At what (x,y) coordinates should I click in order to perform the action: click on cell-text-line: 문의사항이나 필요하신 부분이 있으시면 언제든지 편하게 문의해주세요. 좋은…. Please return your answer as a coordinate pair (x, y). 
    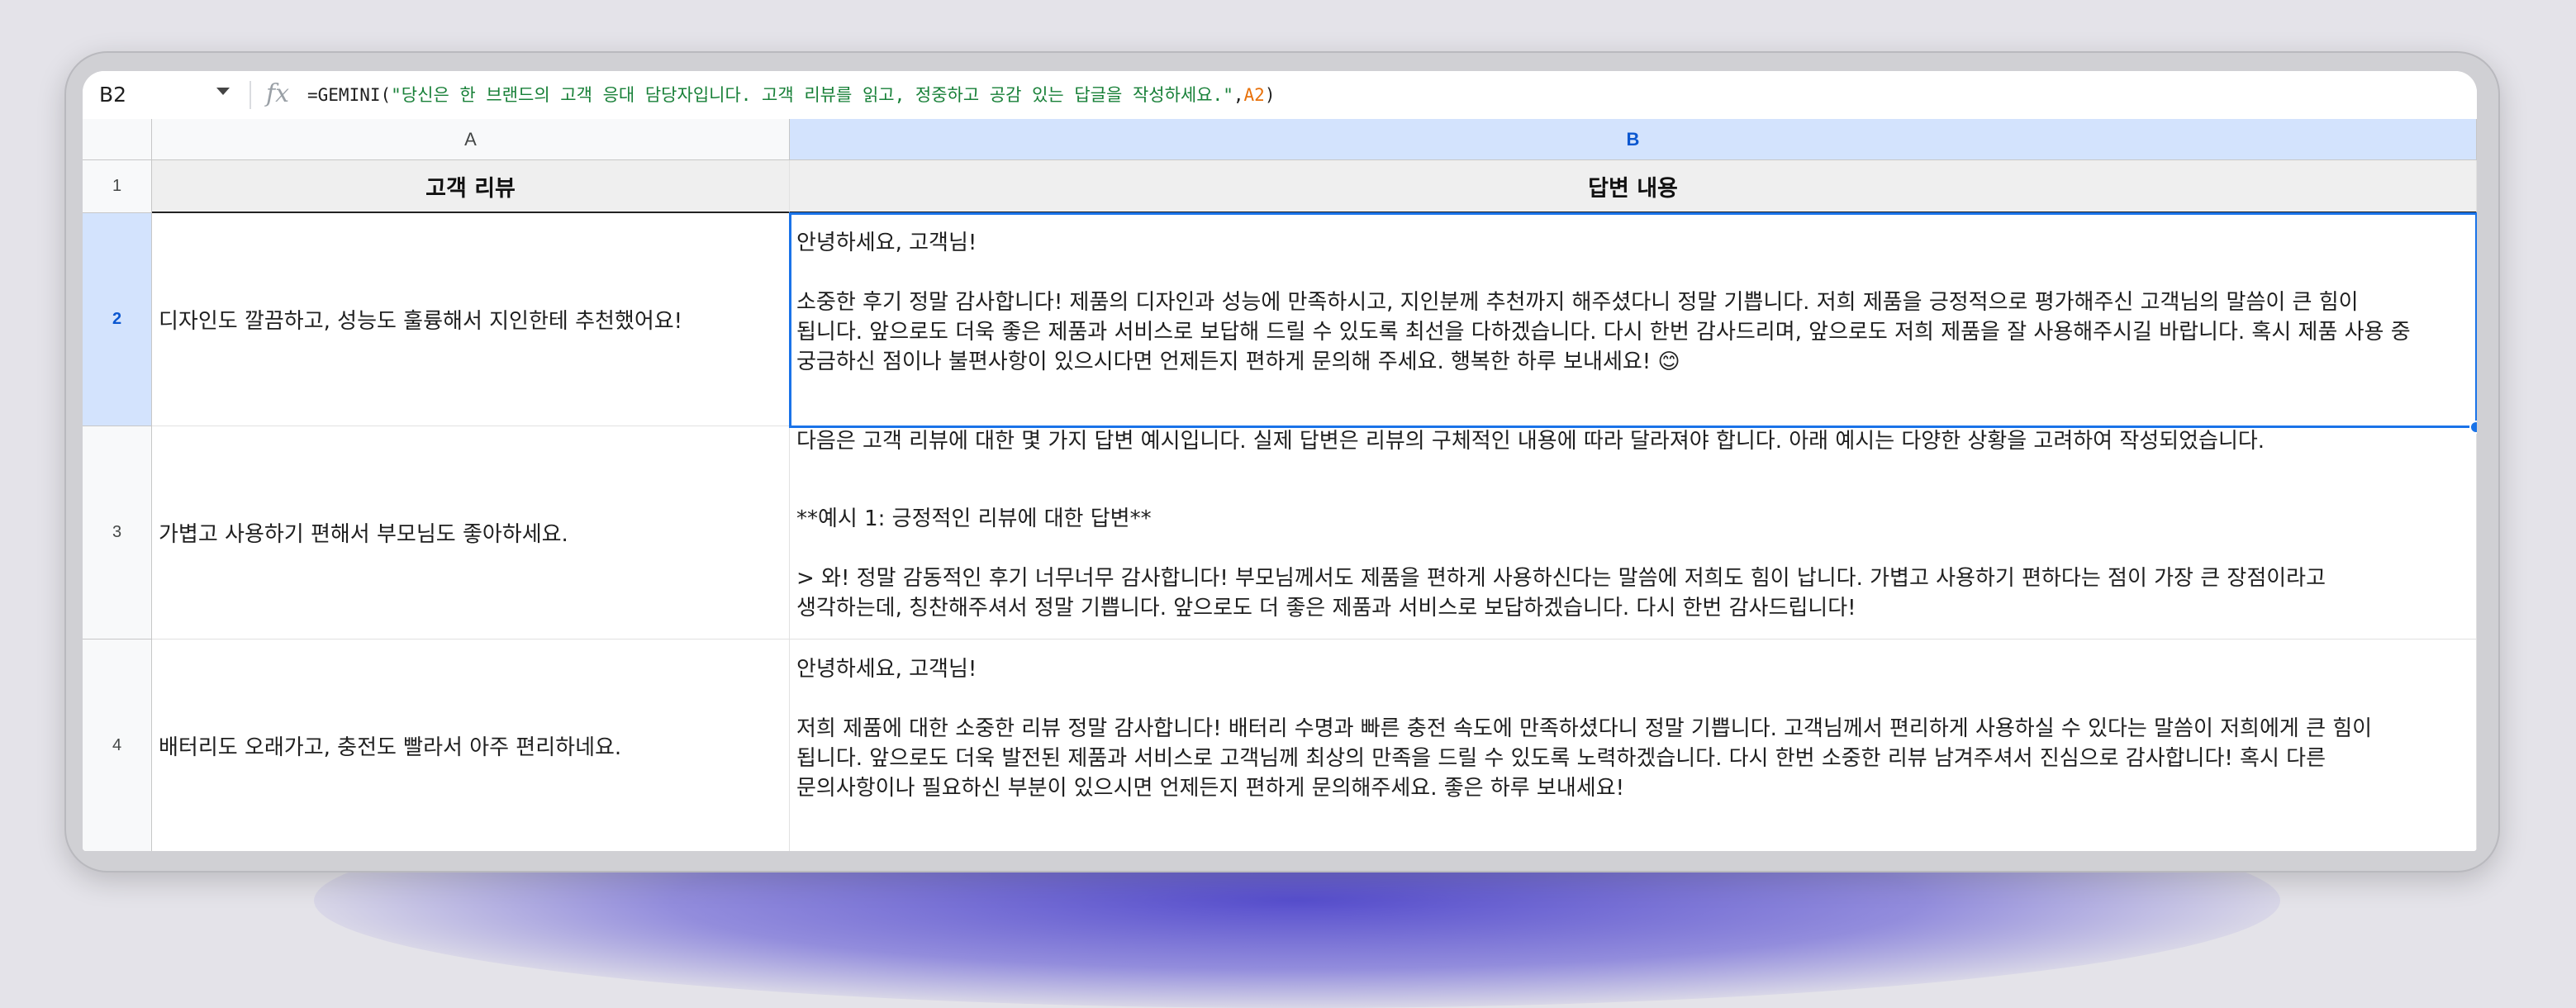
    Looking at the image, I should click on (1210, 788).